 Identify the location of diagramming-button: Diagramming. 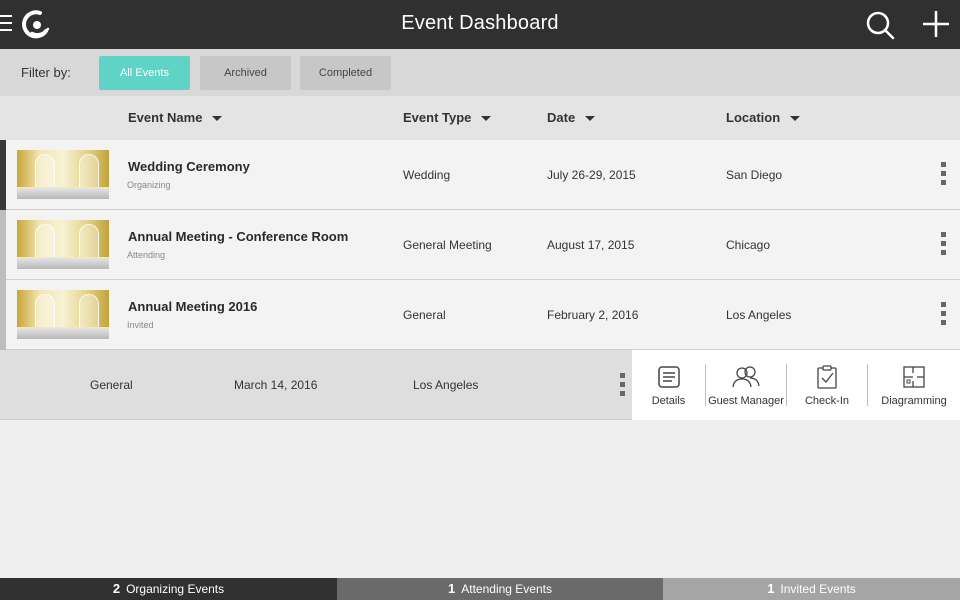
(914, 385).